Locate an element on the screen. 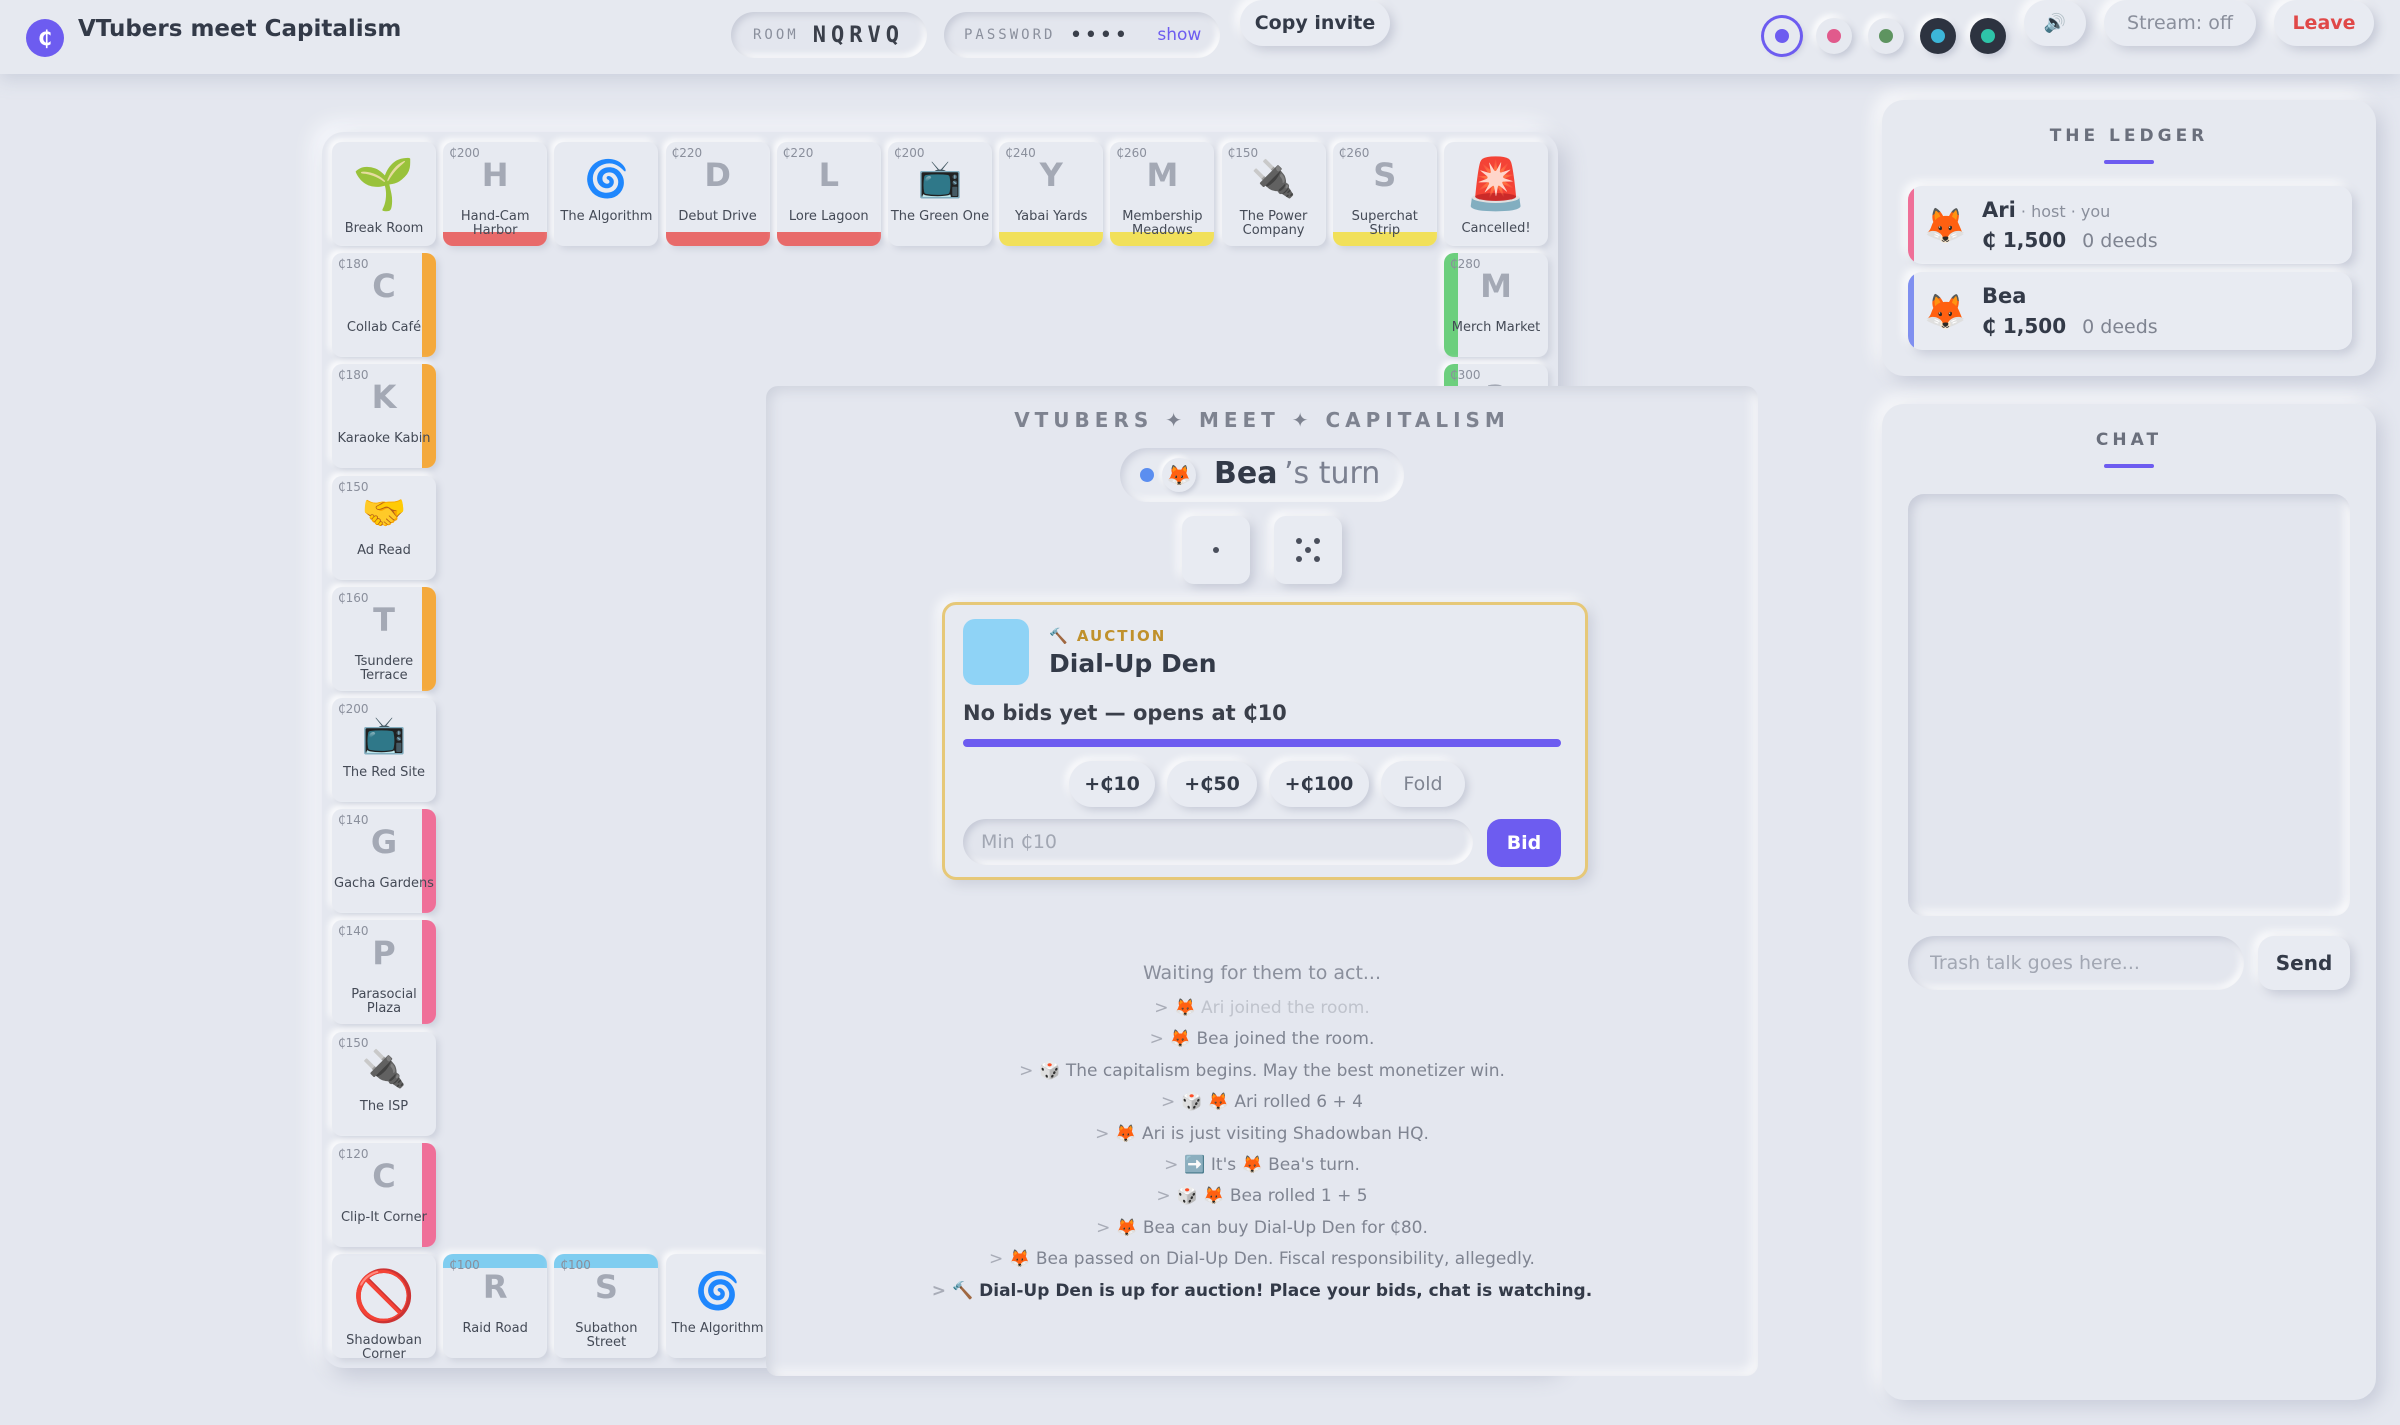 Image resolution: width=2400 pixels, height=1425 pixels. board-tile-the-power-company: ₵150 🔌 The Power Company is located at coordinates (1273, 194).